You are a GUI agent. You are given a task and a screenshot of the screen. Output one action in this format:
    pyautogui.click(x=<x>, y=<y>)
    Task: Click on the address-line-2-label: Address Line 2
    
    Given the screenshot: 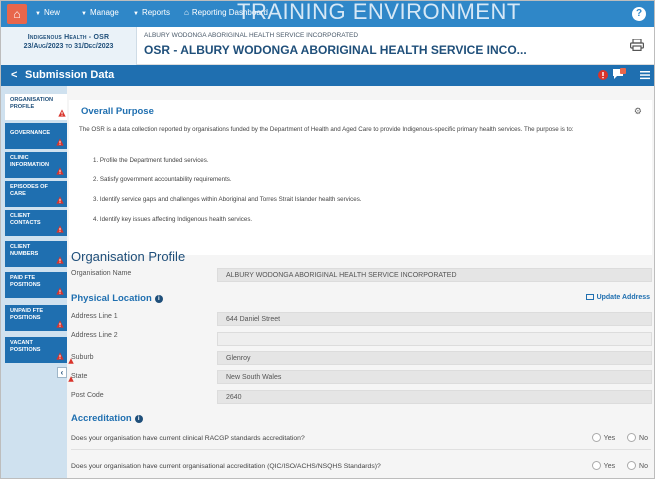 What is the action you would take?
    pyautogui.click(x=94, y=335)
    